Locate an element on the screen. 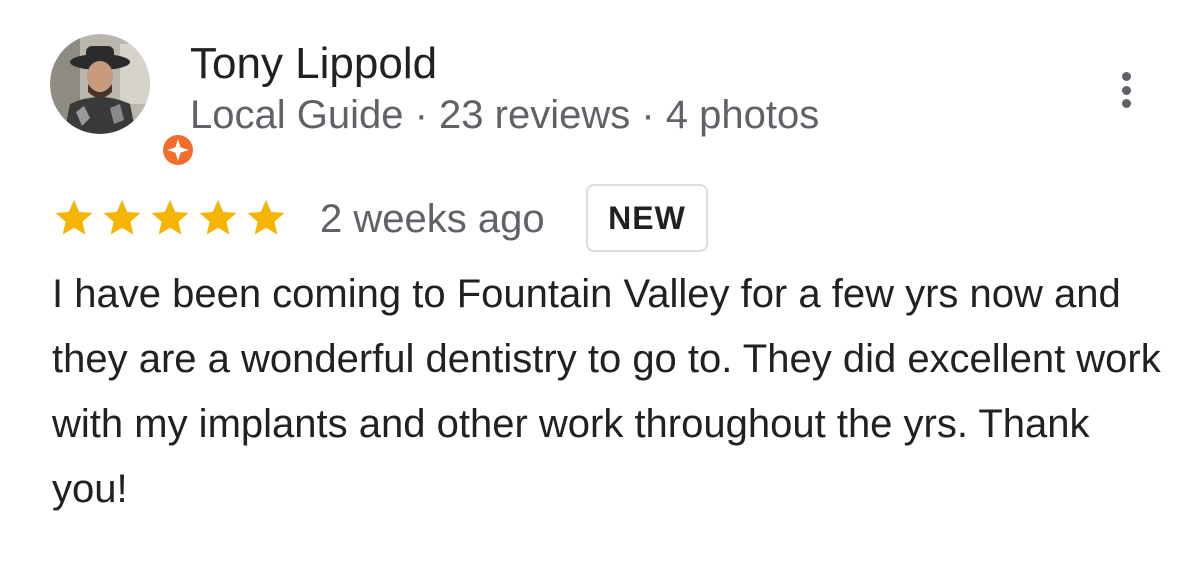 The height and width of the screenshot is (571, 1200). more-vertical-icon is located at coordinates (1126, 90).